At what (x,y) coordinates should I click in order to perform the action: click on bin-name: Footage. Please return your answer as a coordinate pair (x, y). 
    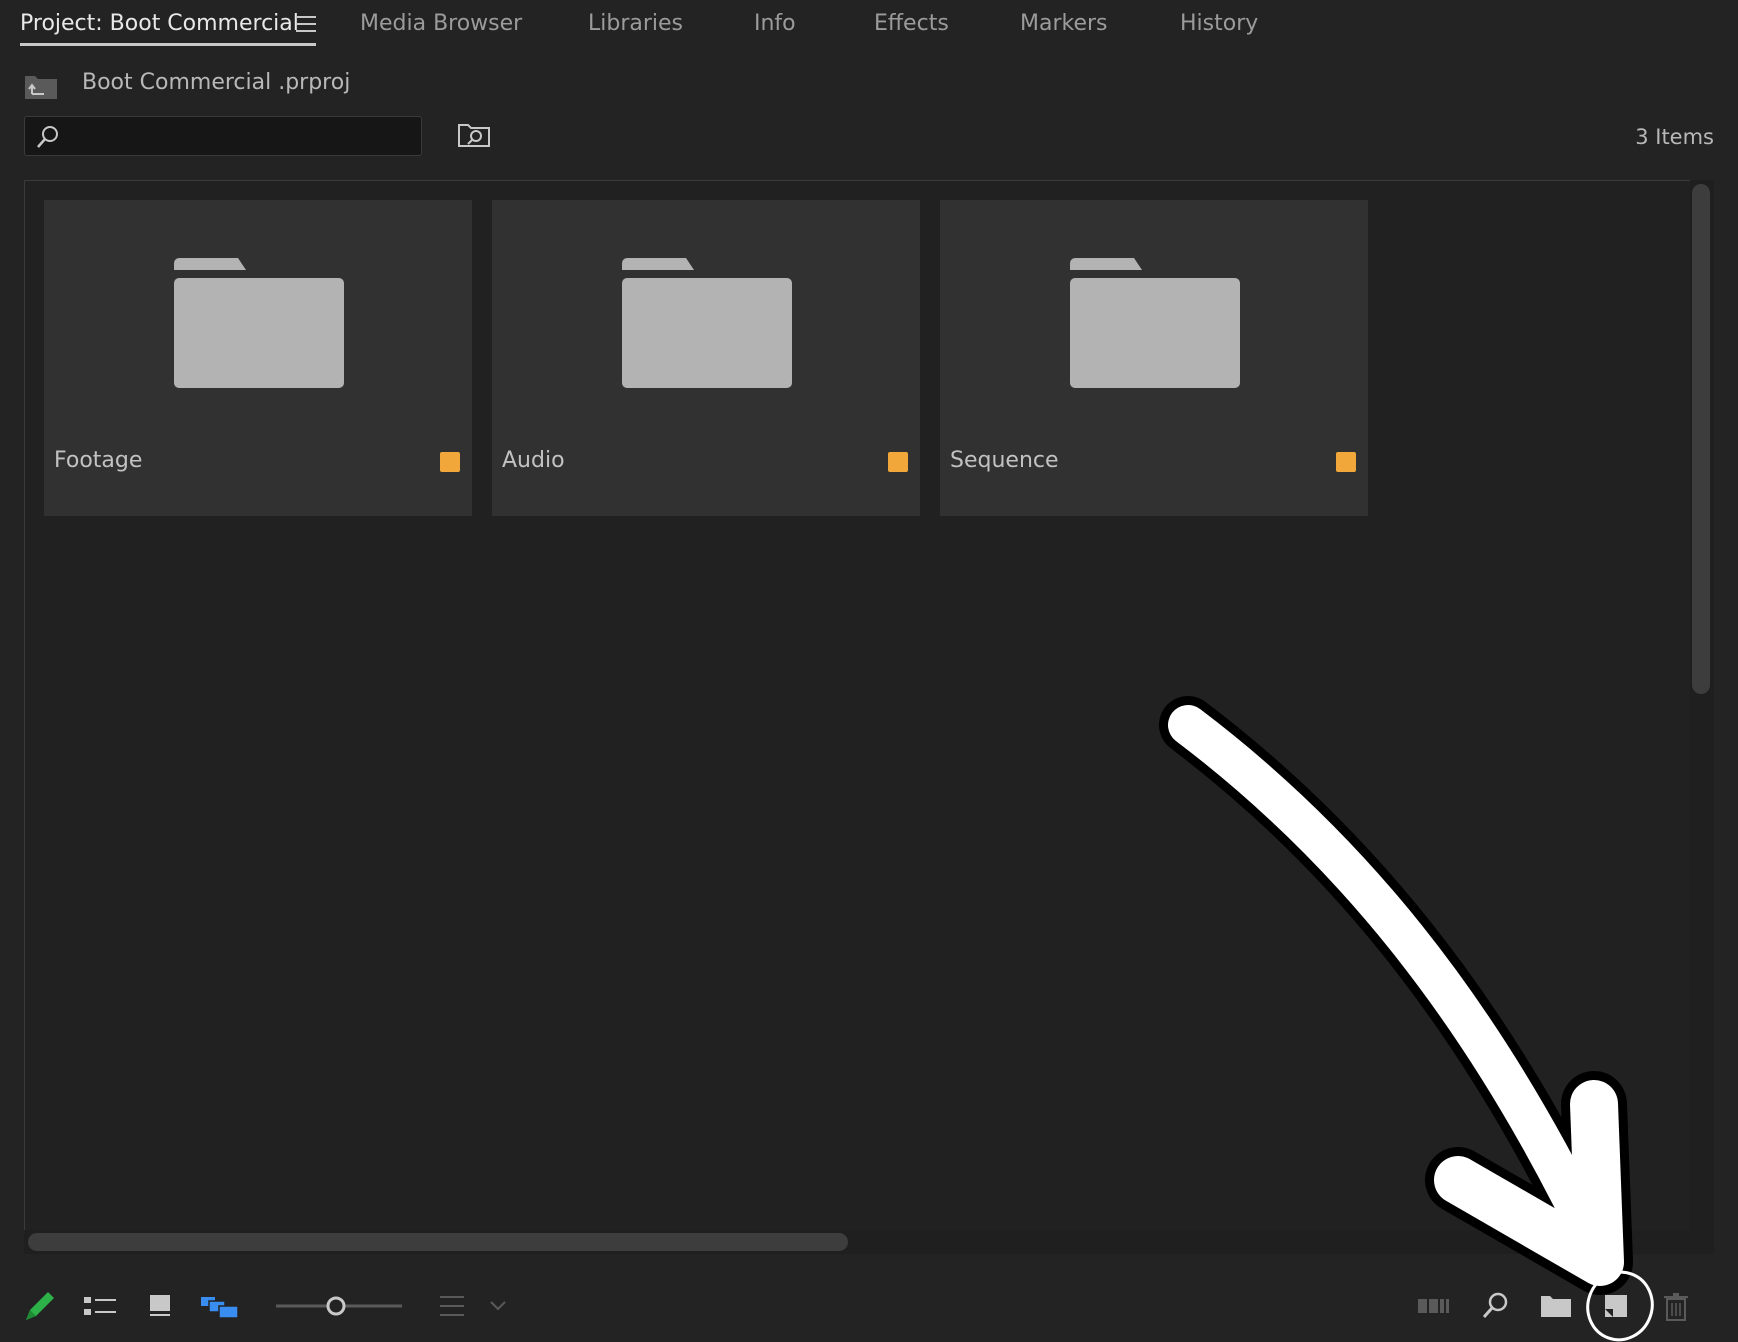
    Looking at the image, I should click on (98, 460).